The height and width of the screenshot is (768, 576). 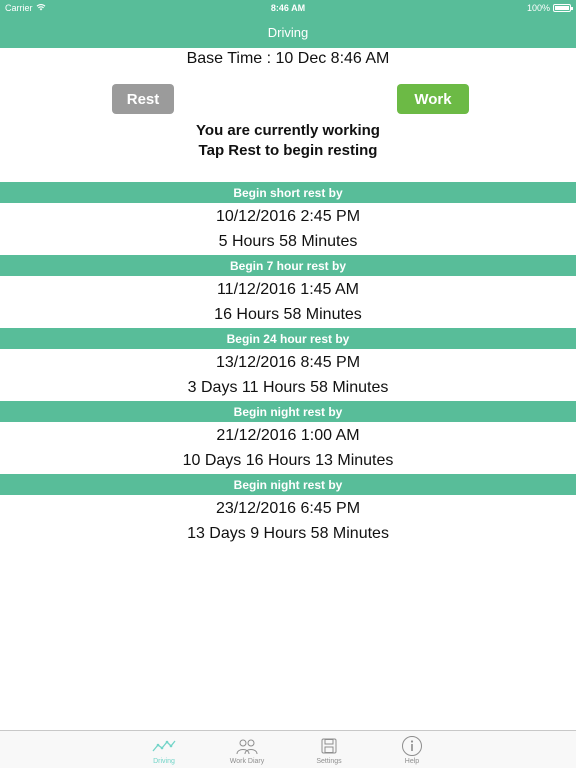 I want to click on work-button-label: Work, so click(x=433, y=99).